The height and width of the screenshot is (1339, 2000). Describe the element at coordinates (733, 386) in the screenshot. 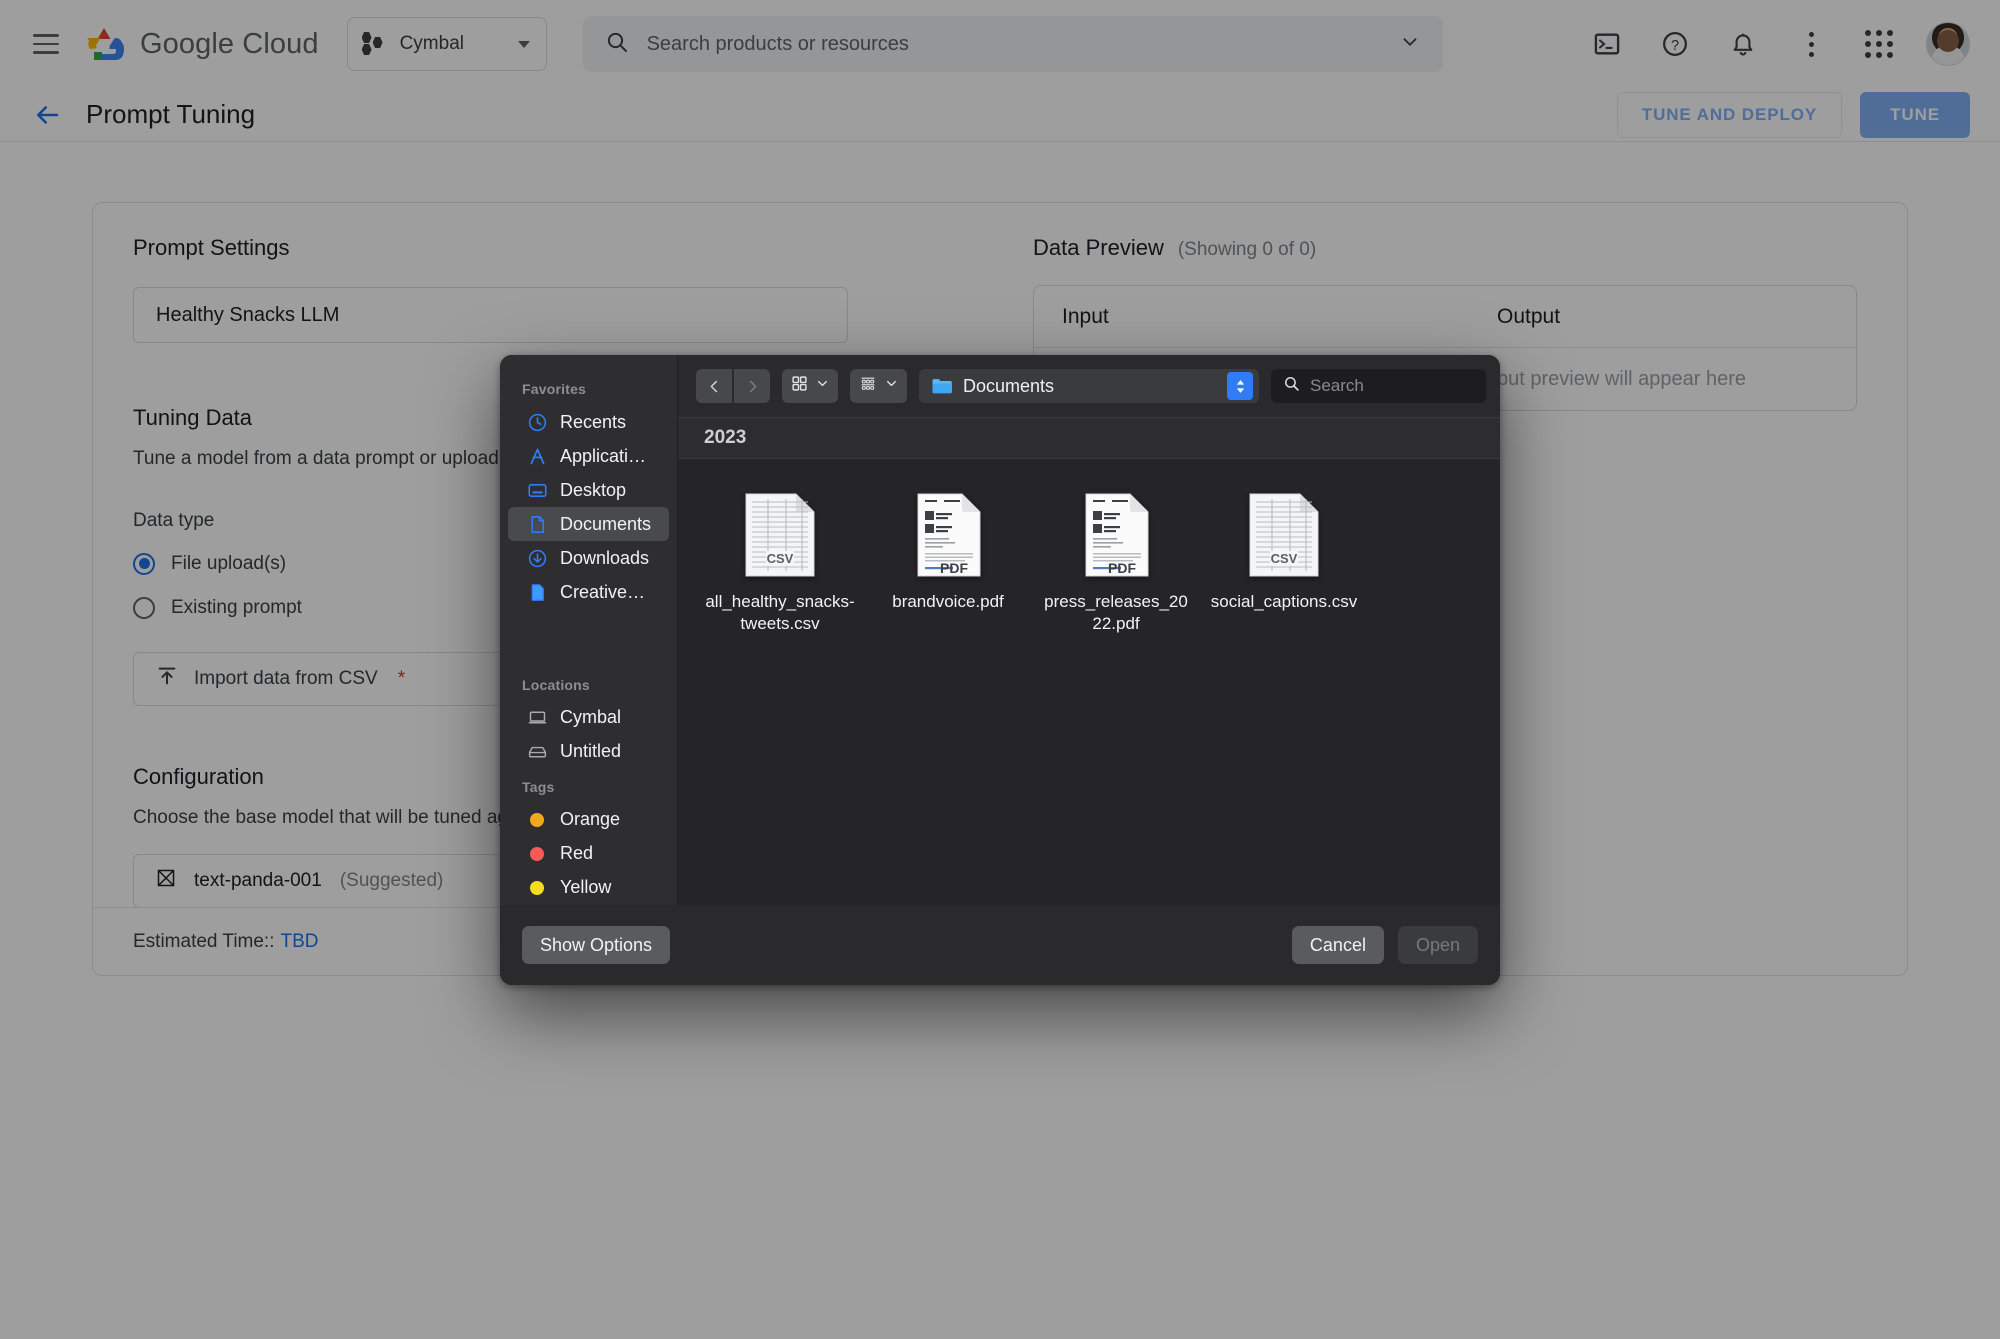

I see `navigation-buttons` at that location.